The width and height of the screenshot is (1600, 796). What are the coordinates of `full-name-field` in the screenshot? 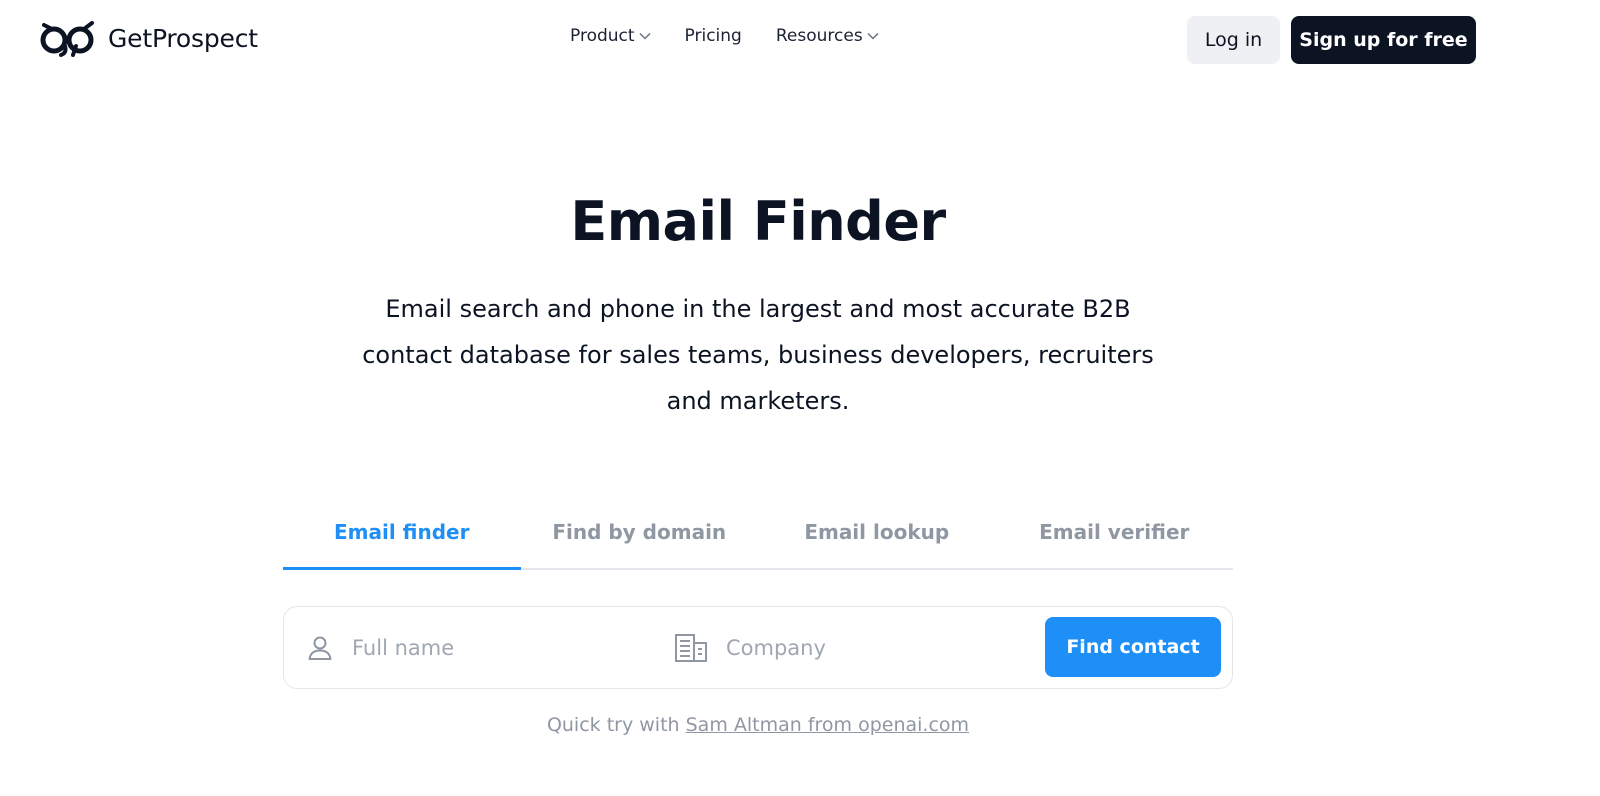 It's located at (476, 647).